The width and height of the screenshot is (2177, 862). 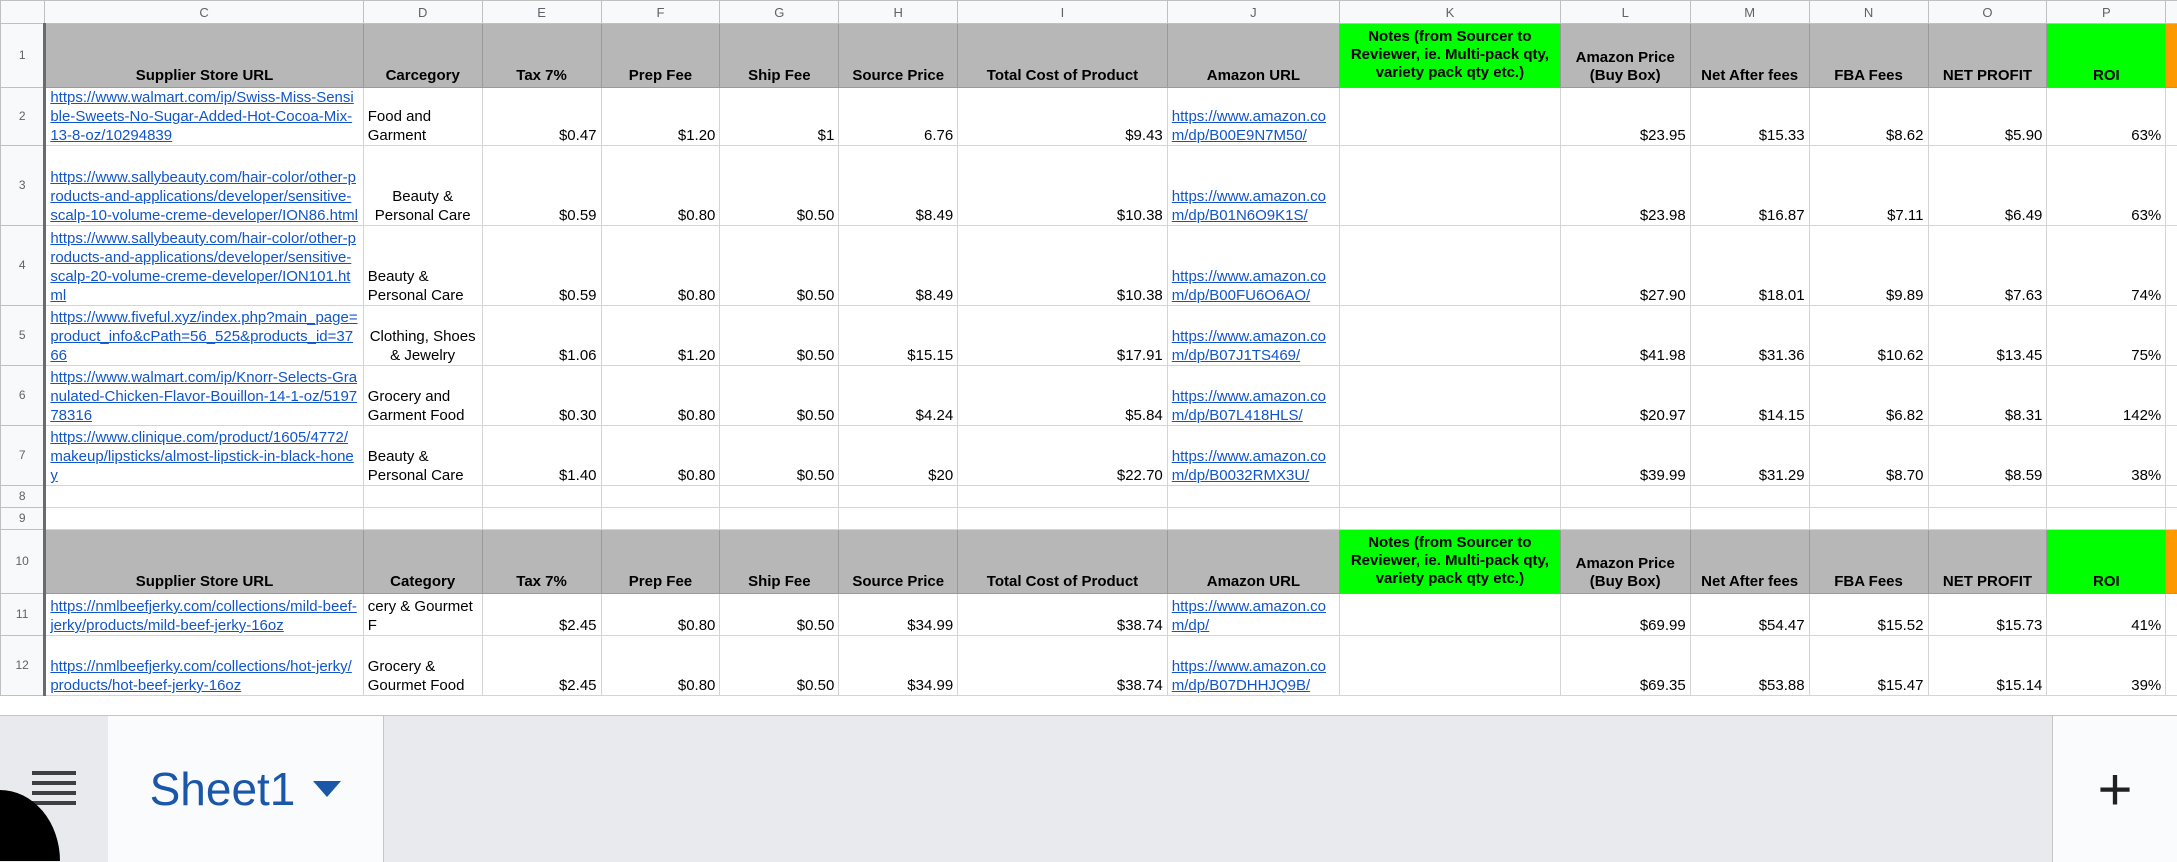 I want to click on roi-cell: 41%, so click(x=2106, y=615).